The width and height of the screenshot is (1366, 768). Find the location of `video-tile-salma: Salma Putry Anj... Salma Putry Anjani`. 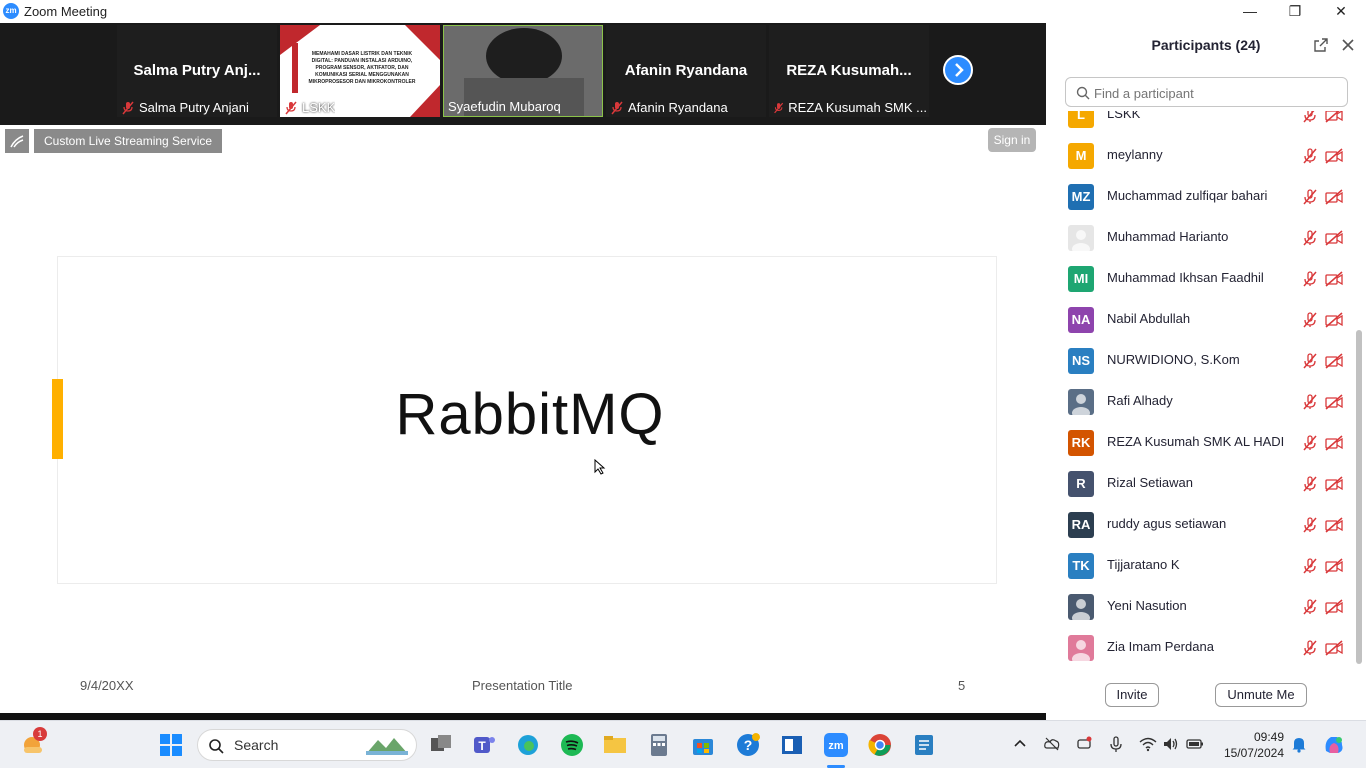

video-tile-salma: Salma Putry Anj... Salma Putry Anjani is located at coordinates (197, 71).